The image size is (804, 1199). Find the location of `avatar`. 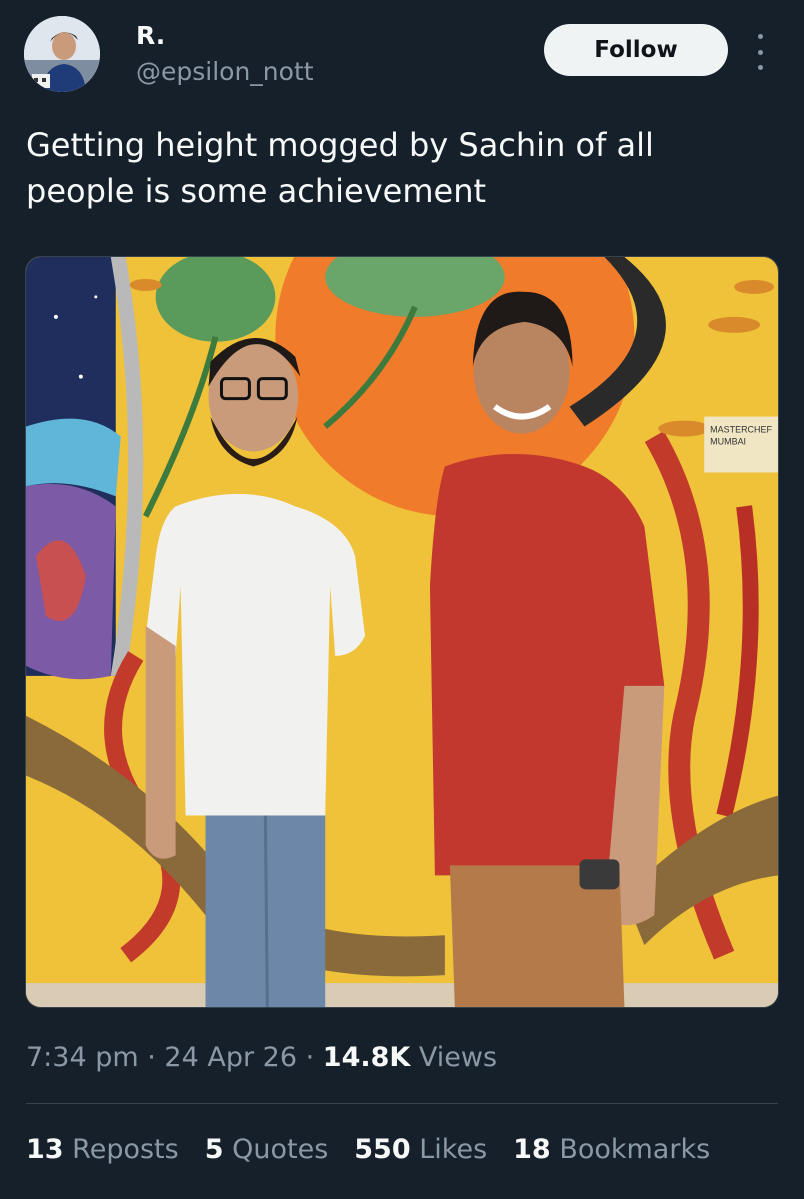

avatar is located at coordinates (62, 54).